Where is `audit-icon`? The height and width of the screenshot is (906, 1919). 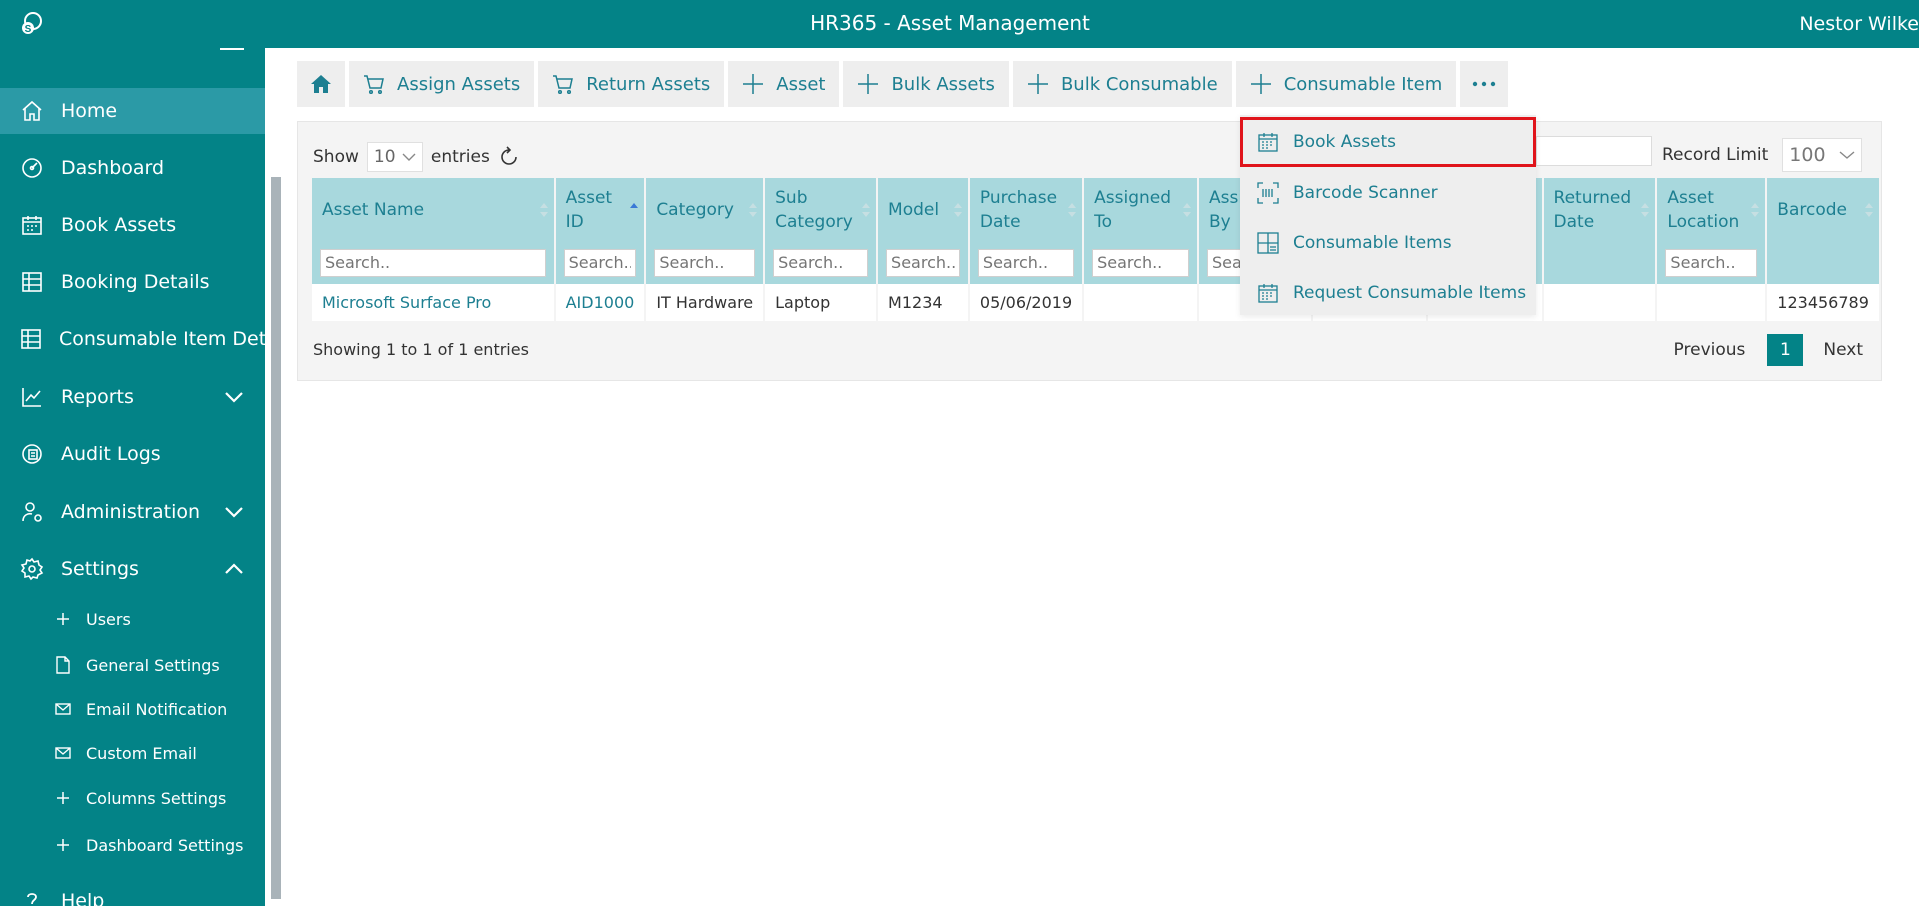 audit-icon is located at coordinates (32, 454).